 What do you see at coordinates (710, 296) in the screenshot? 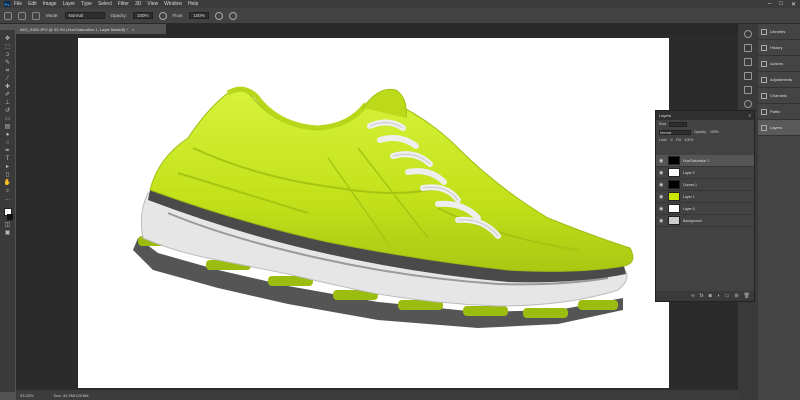
I see `add-mask-icon: ◙` at bounding box center [710, 296].